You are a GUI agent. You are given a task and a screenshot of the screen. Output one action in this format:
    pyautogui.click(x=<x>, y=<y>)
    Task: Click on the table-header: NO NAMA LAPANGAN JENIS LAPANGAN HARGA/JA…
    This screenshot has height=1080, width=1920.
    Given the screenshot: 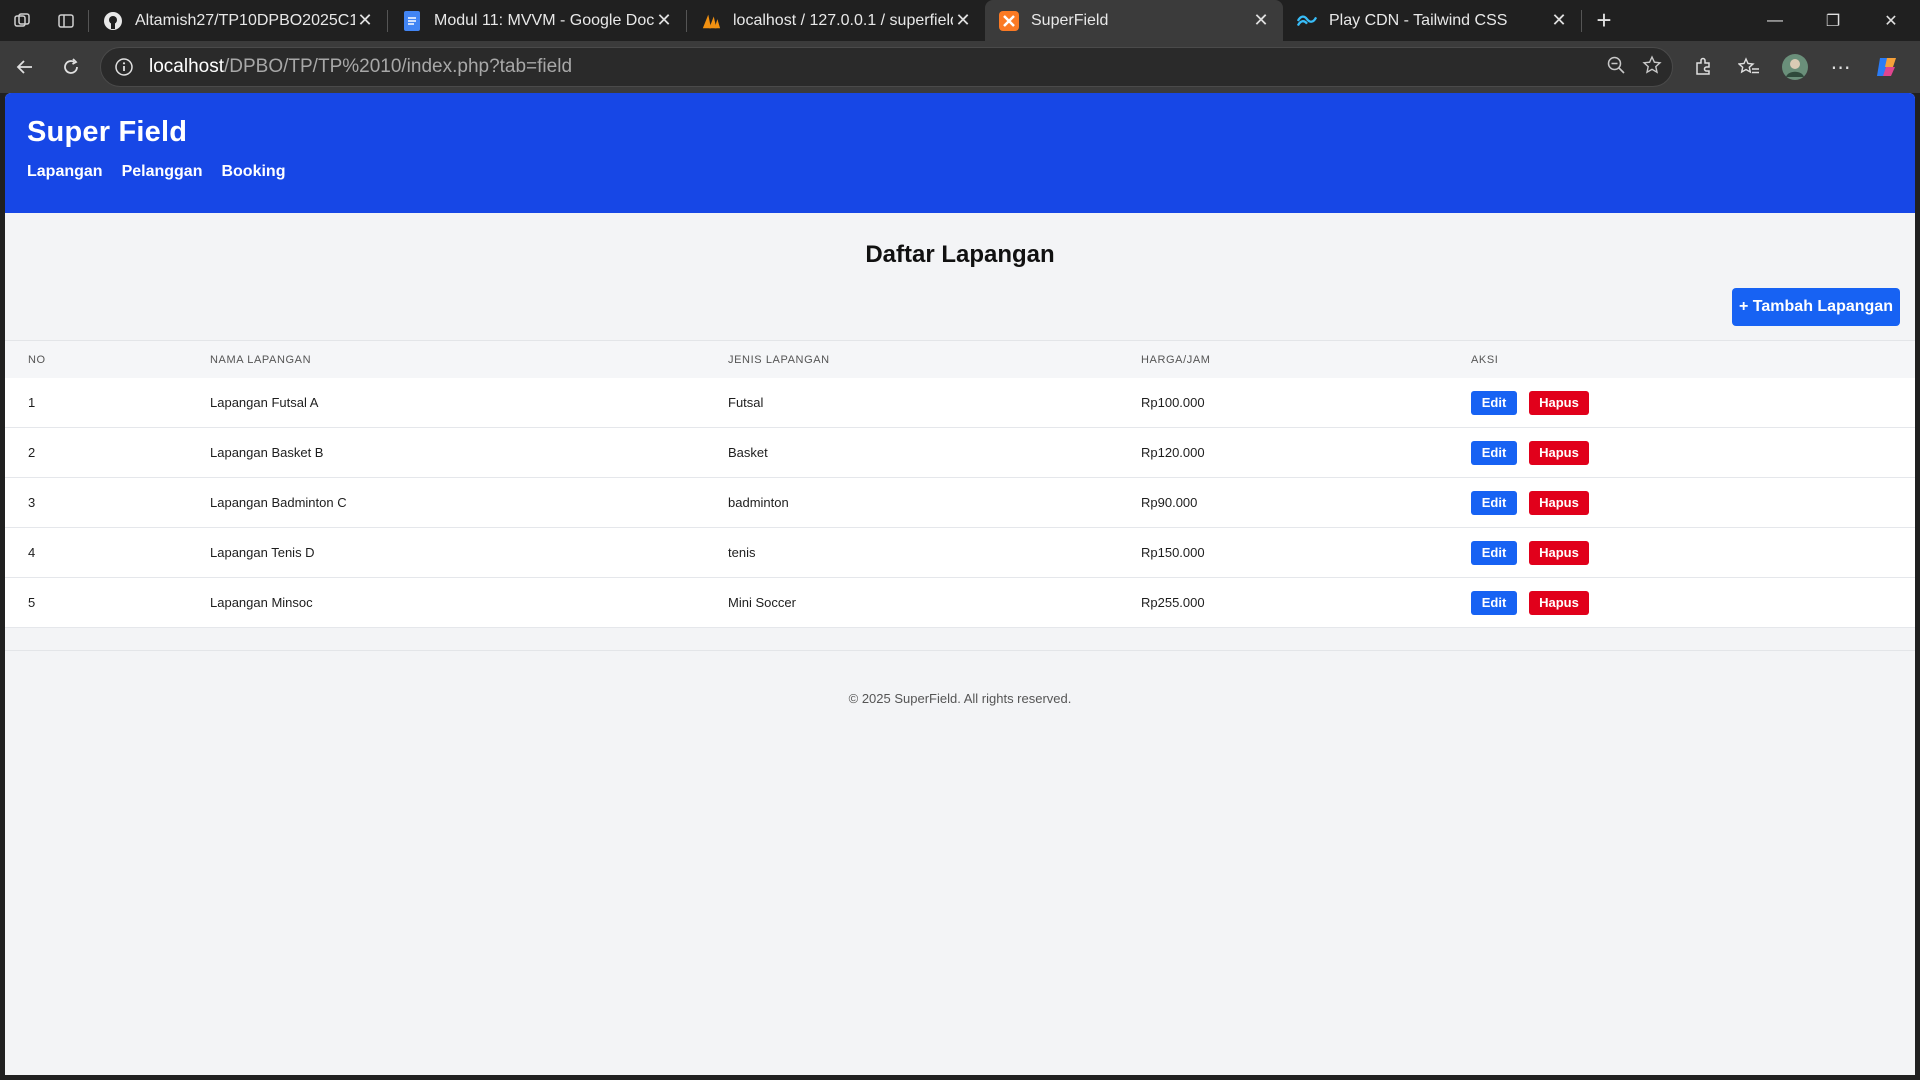 What is the action you would take?
    pyautogui.click(x=960, y=359)
    